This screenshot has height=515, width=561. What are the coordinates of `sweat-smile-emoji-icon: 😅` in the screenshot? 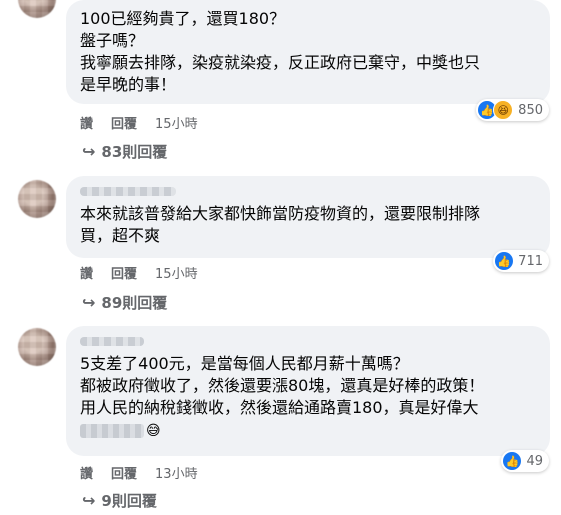 It's located at (153, 430).